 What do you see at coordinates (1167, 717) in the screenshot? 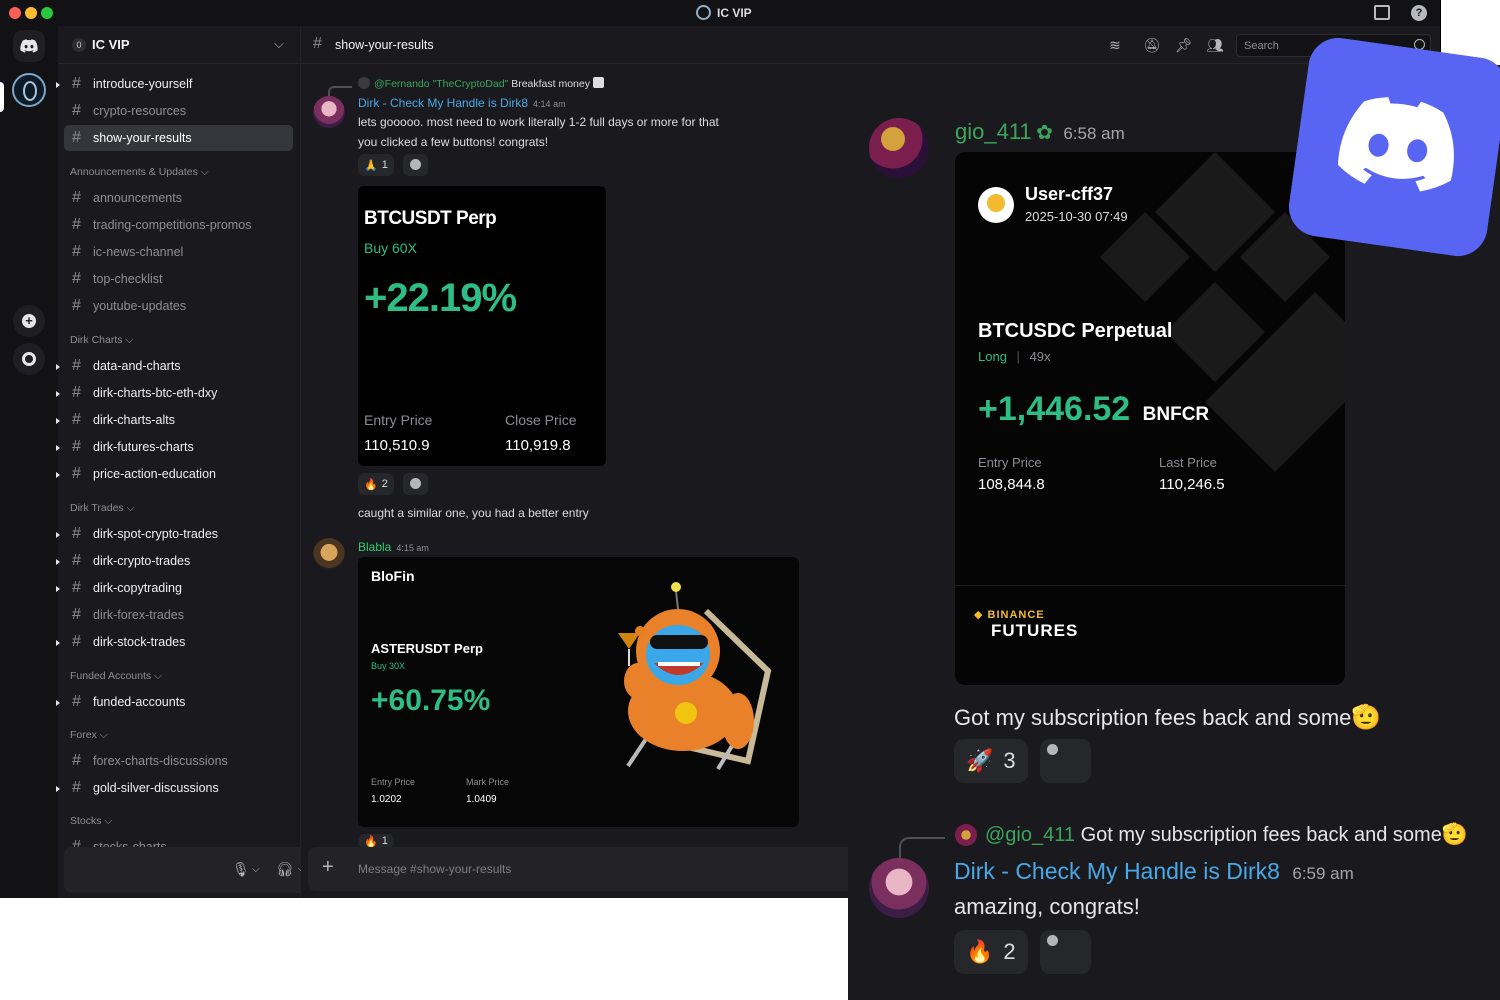
I see `message-text: Got my subscription fees back and some🫡` at bounding box center [1167, 717].